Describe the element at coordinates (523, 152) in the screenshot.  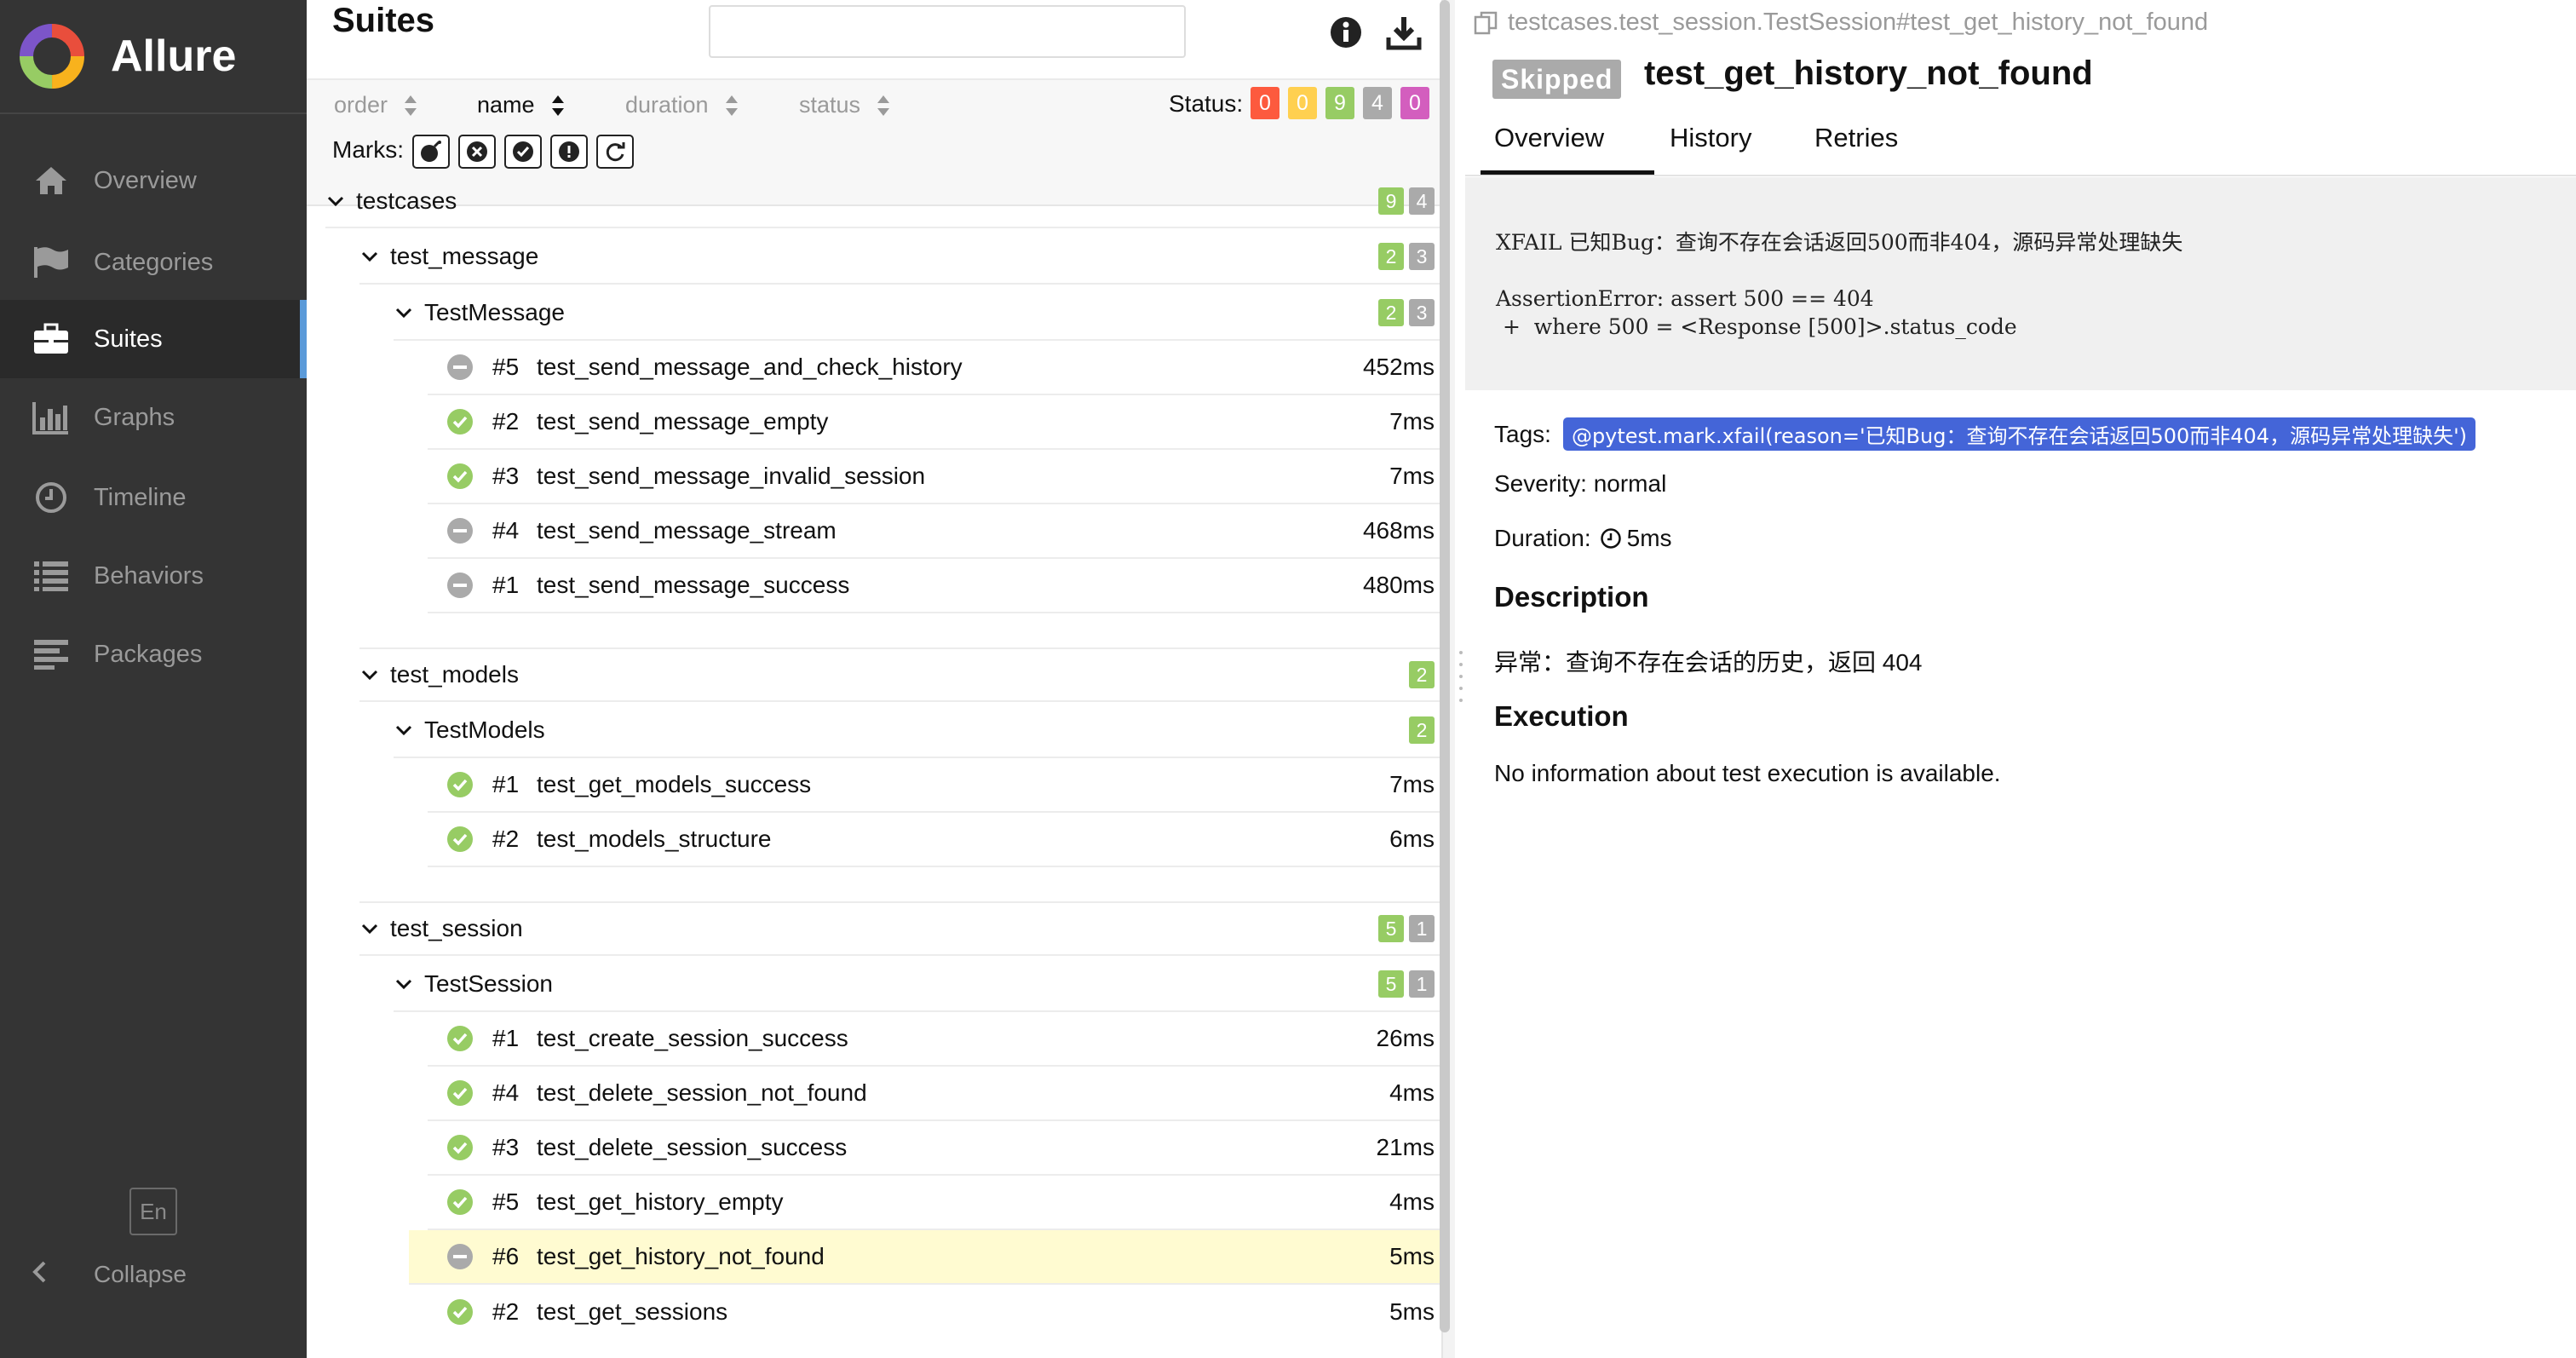
I see `mark-new-passed-button` at that location.